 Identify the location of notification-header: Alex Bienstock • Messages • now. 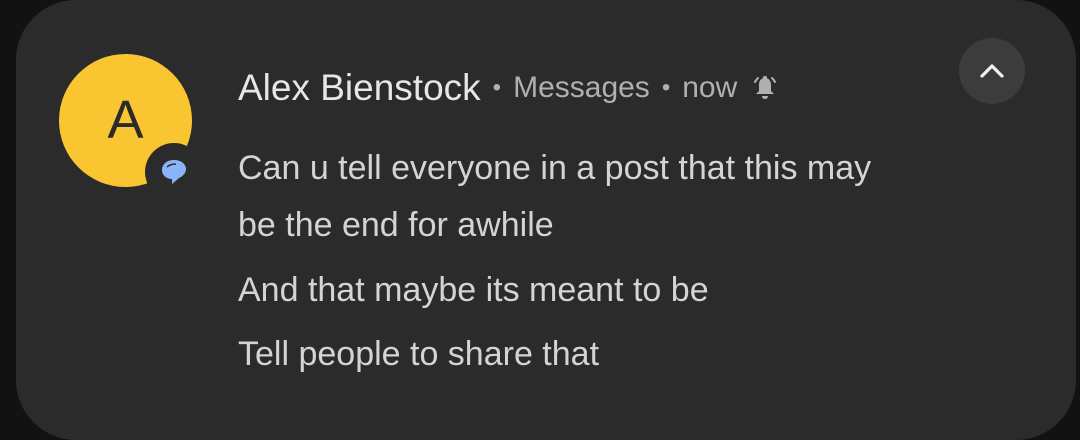
(508, 88).